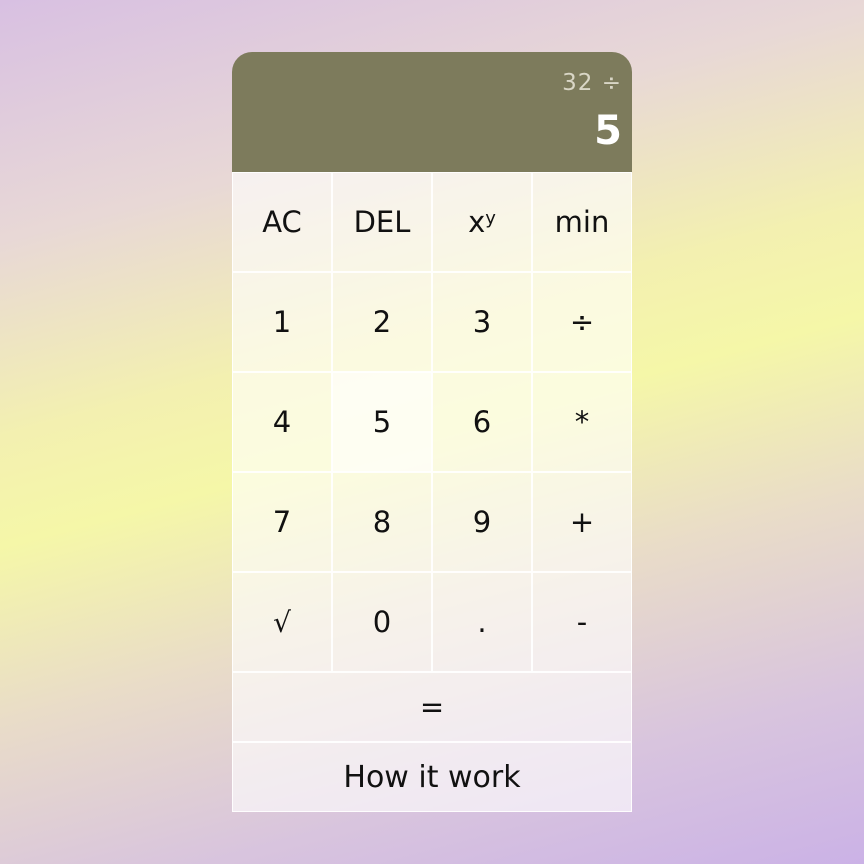  Describe the element at coordinates (382, 422) in the screenshot. I see `digit-5-button: 5` at that location.